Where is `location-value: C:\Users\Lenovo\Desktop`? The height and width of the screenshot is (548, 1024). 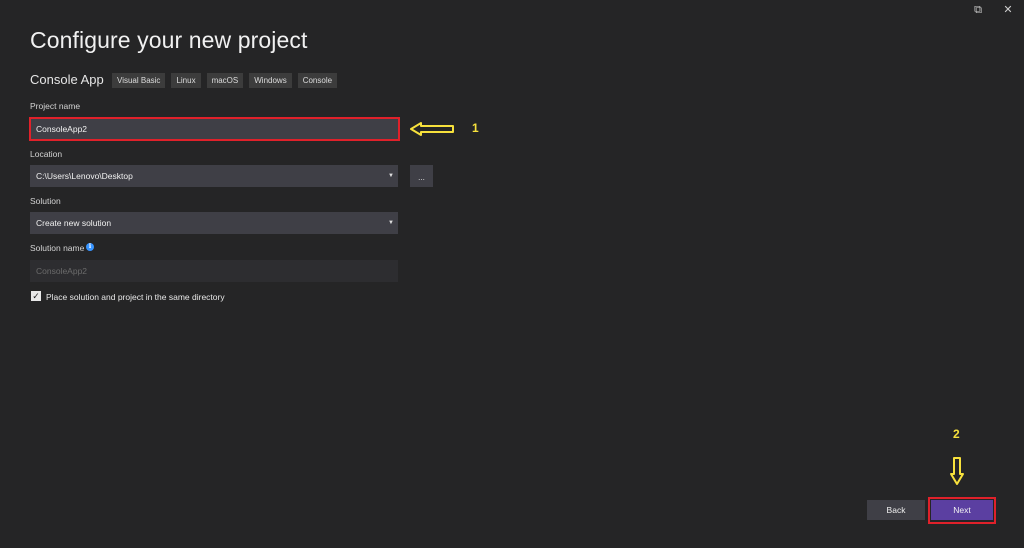 location-value: C:\Users\Lenovo\Desktop is located at coordinates (84, 176).